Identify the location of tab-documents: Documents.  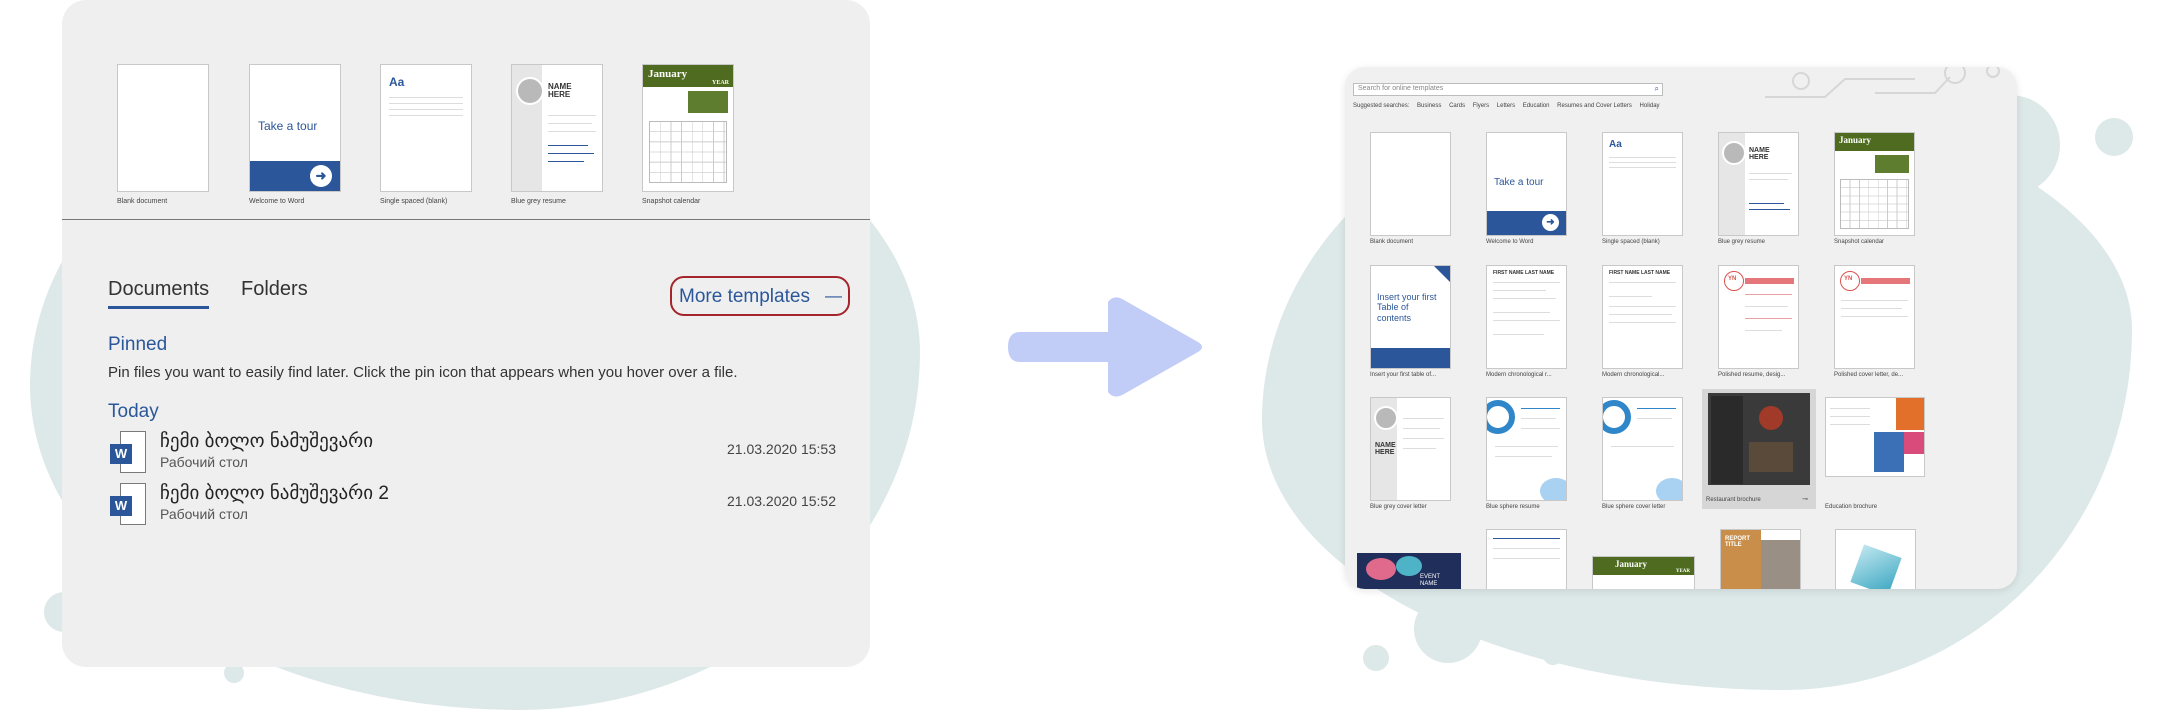
(158, 289).